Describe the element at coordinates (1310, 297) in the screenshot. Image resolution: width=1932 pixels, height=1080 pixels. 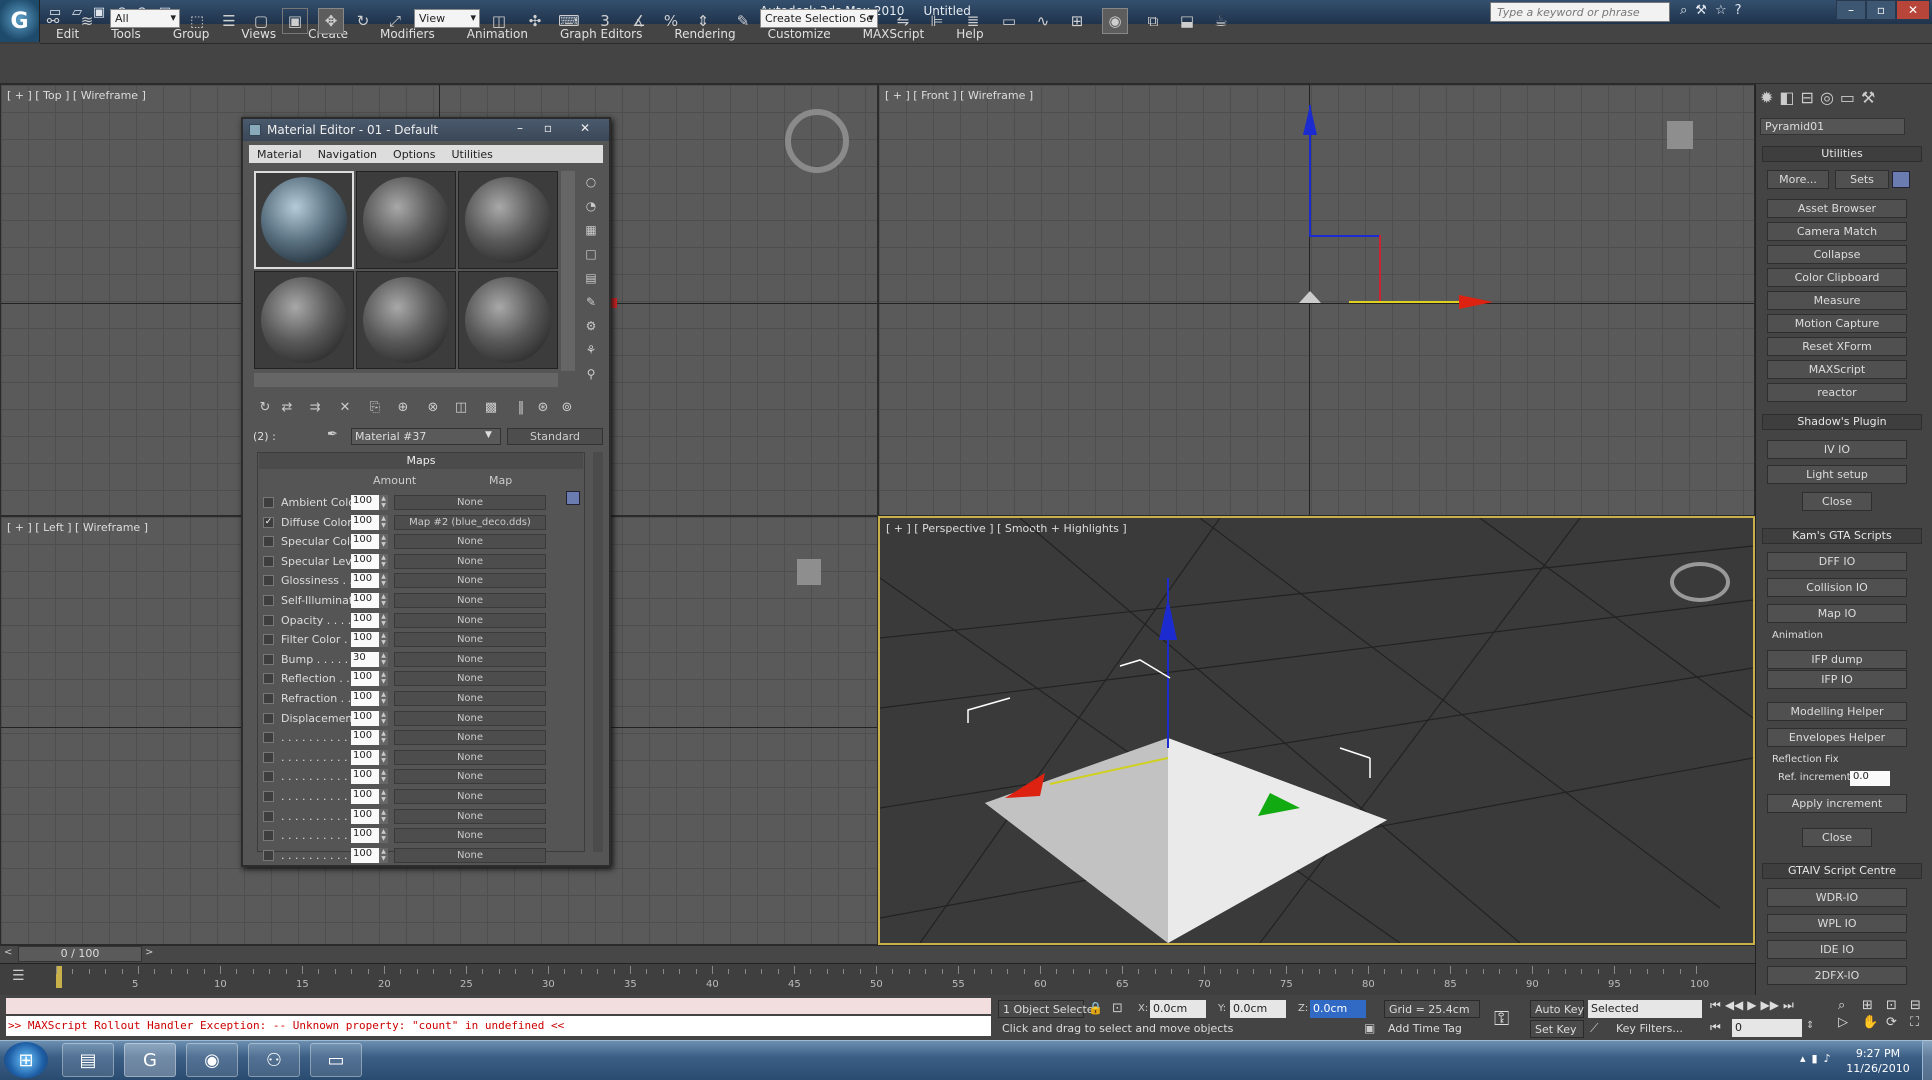
I see `pyramid-object` at that location.